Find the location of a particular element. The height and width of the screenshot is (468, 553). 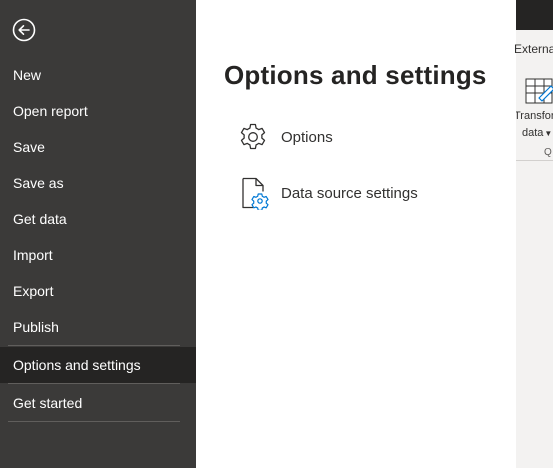

nav-item-label: Options and settings is located at coordinates (77, 365).